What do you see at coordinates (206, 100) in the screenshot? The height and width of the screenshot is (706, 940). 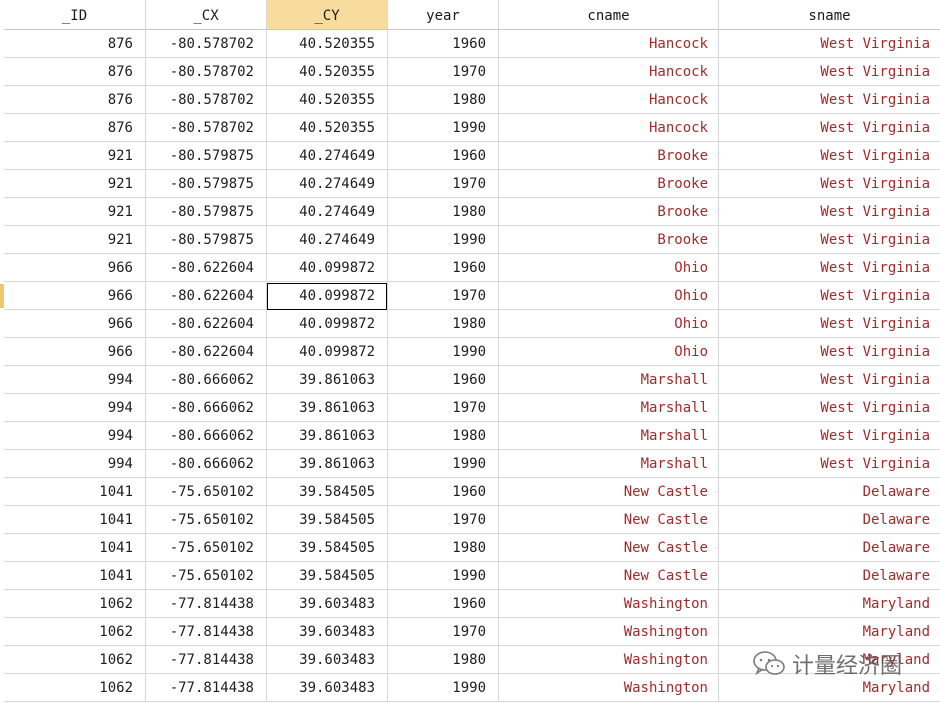 I see `cell-cx: -80.578702` at bounding box center [206, 100].